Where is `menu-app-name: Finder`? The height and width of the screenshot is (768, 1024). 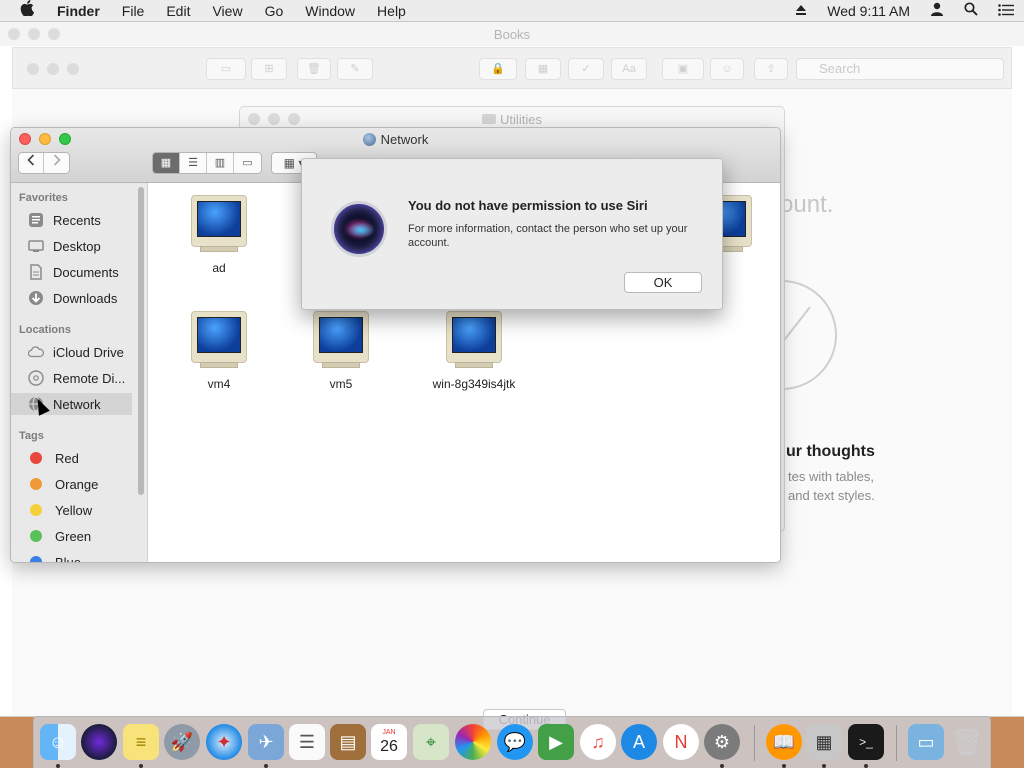 menu-app-name: Finder is located at coordinates (78, 11).